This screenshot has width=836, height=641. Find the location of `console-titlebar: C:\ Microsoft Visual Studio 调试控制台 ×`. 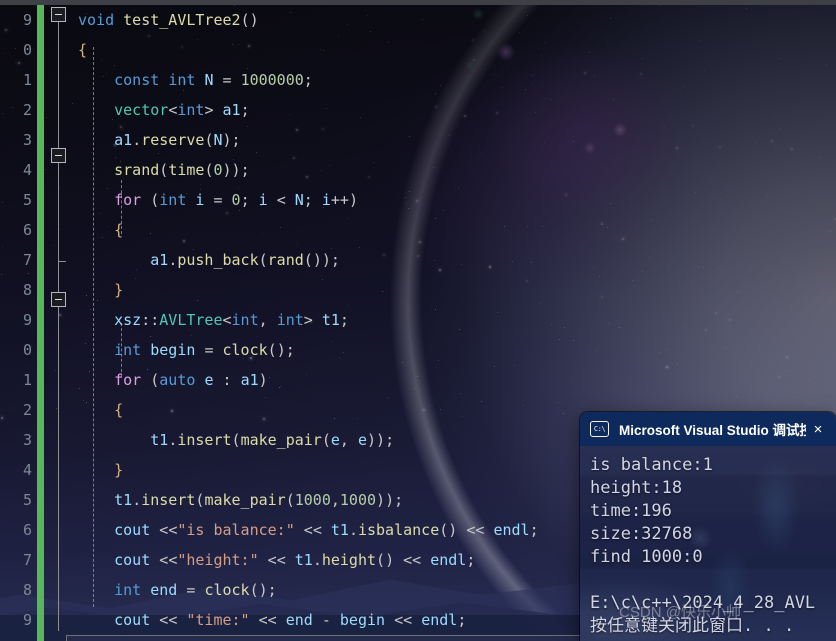

console-titlebar: C:\ Microsoft Visual Studio 调试控制台 × is located at coordinates (708, 429).